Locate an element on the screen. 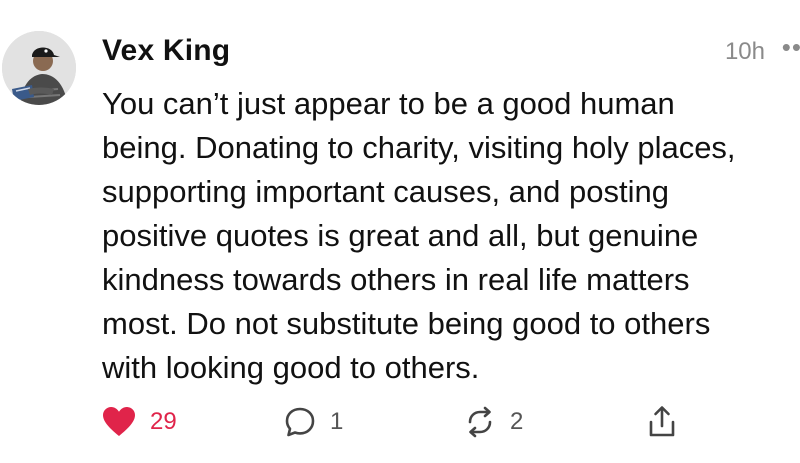 The width and height of the screenshot is (800, 463). share-button is located at coordinates (662, 422).